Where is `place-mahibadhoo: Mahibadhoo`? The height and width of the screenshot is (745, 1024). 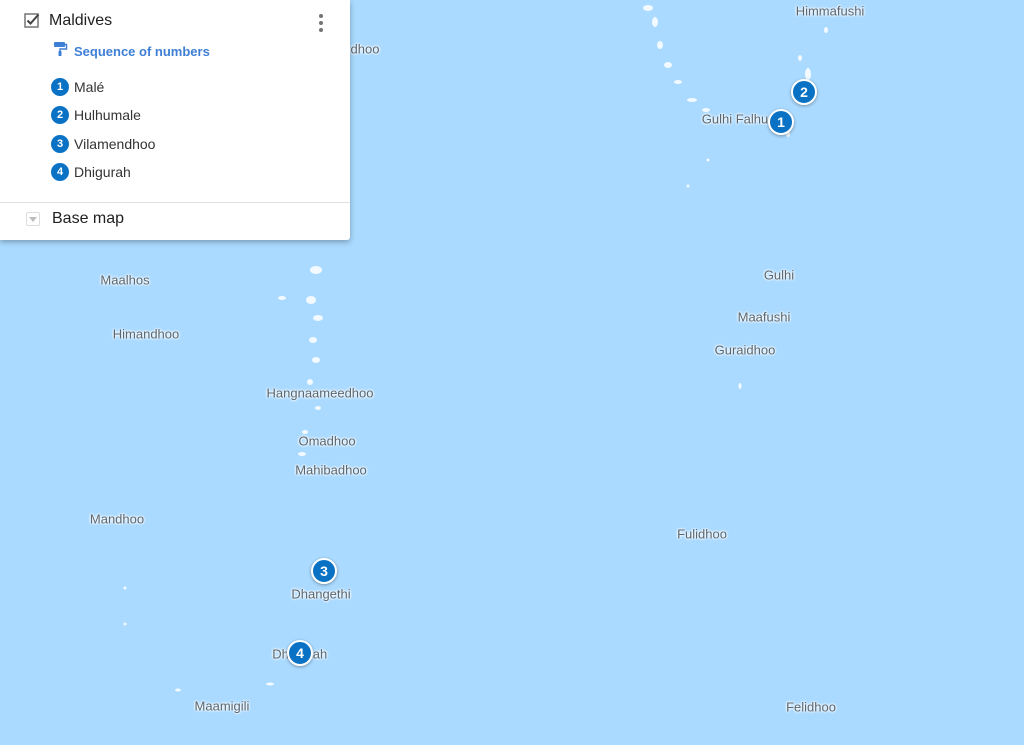
place-mahibadhoo: Mahibadhoo is located at coordinates (331, 470).